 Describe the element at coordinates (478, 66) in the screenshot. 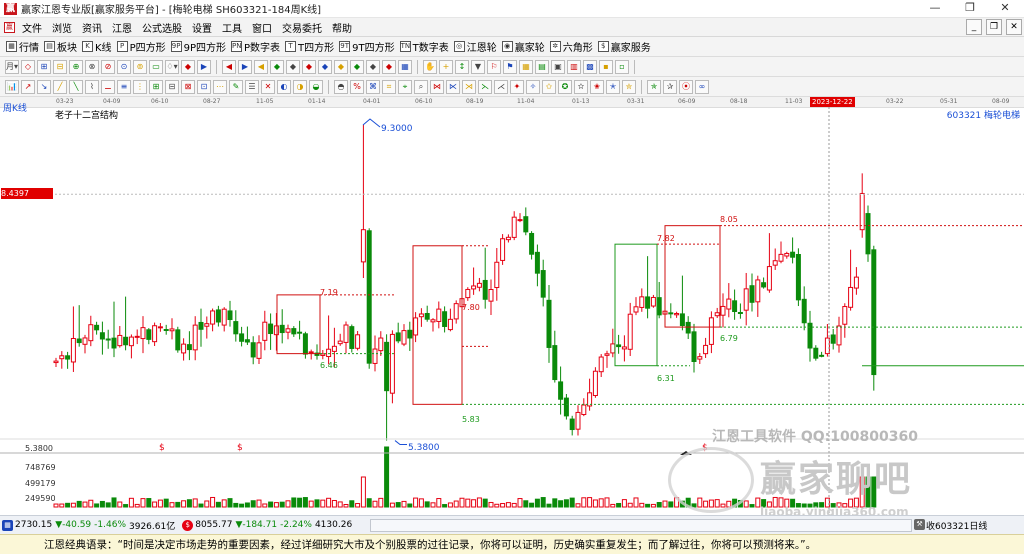

I see `draw-tool-icon: ▼` at that location.